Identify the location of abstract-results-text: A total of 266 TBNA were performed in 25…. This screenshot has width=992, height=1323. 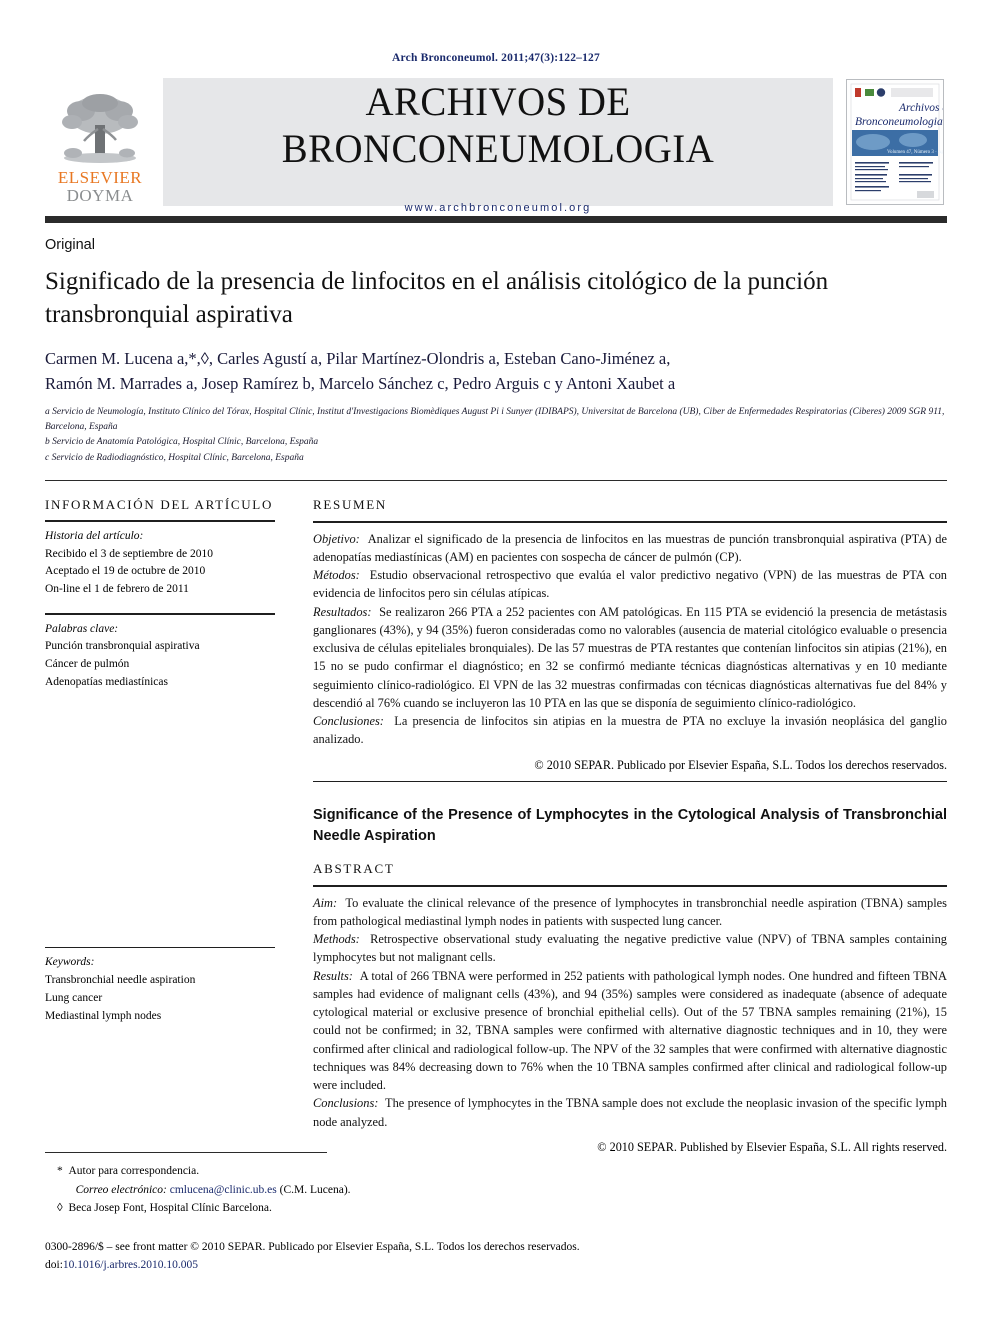
(630, 1030).